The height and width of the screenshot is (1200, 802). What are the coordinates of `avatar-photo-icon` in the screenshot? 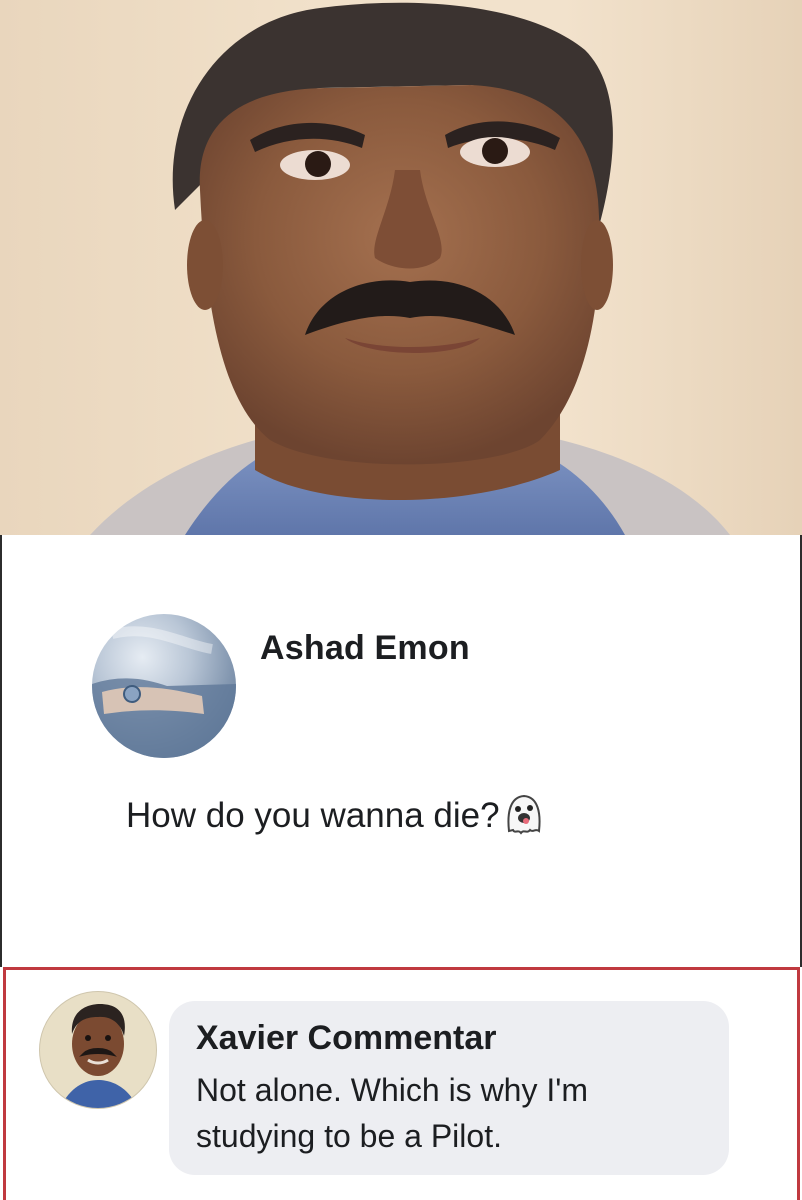 It's located at (164, 692).